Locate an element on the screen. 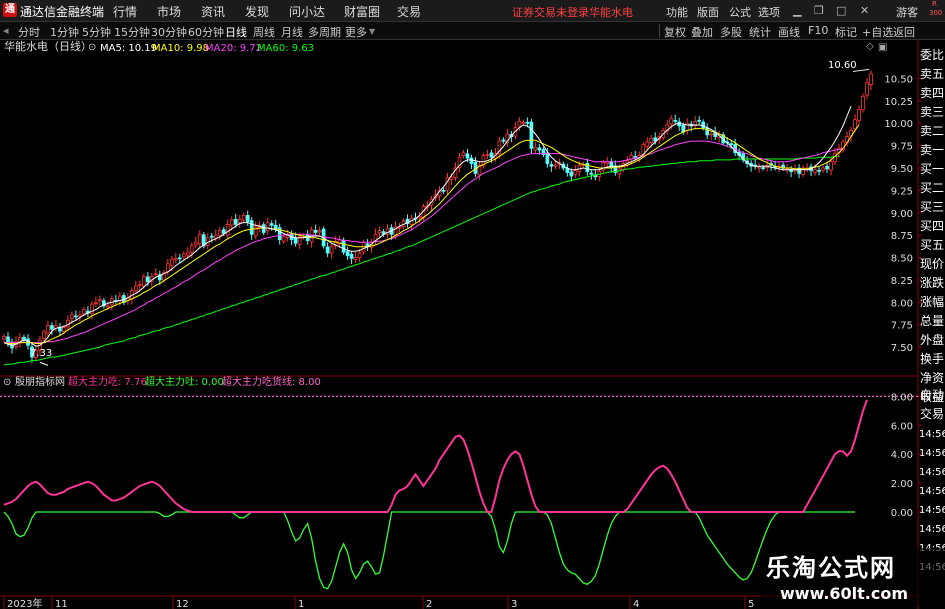 Image resolution: width=945 pixels, height=609 pixels. trade-login-status: 证券交易未登录 is located at coordinates (550, 12).